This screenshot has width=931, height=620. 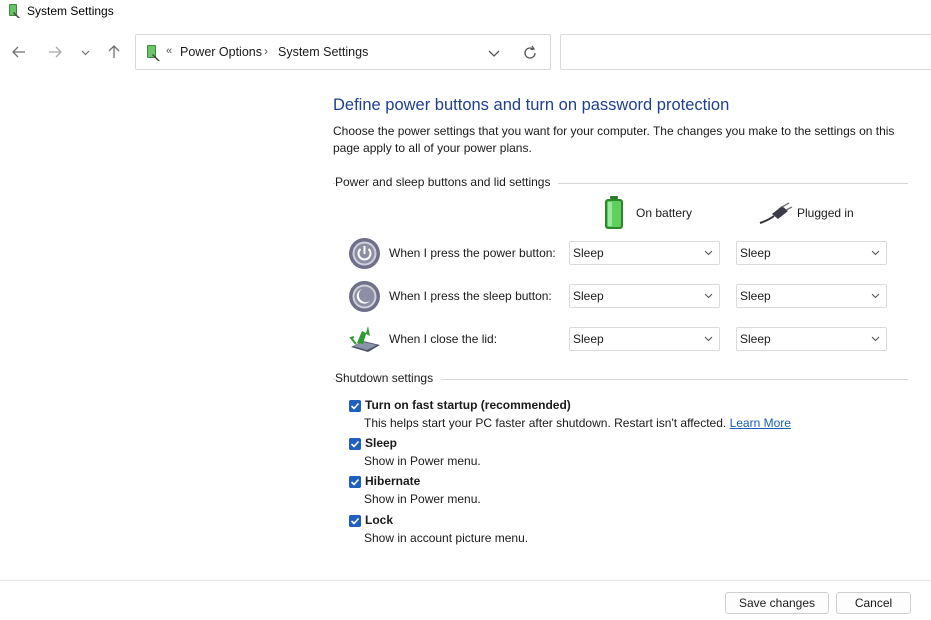 What do you see at coordinates (465, 12) in the screenshot?
I see `title-bar: System Settings` at bounding box center [465, 12].